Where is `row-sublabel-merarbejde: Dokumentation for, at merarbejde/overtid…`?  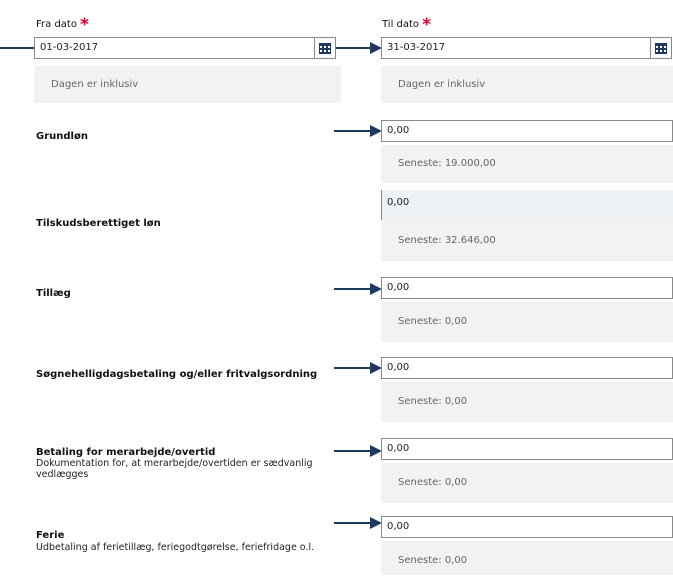 row-sublabel-merarbejde: Dokumentation for, at merarbejde/overtid… is located at coordinates (174, 469).